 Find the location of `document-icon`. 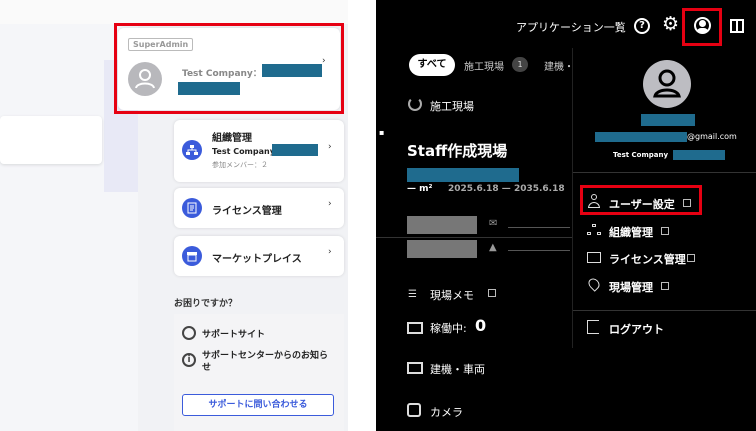

document-icon is located at coordinates (192, 208).